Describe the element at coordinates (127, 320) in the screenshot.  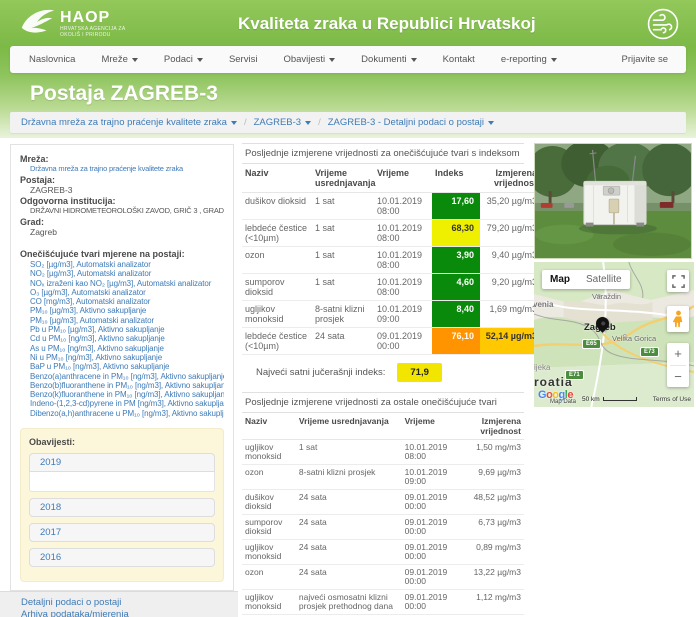
I see `pollutant-link-6: PM₁₀ [µg/m3], Automatski analizator` at that location.